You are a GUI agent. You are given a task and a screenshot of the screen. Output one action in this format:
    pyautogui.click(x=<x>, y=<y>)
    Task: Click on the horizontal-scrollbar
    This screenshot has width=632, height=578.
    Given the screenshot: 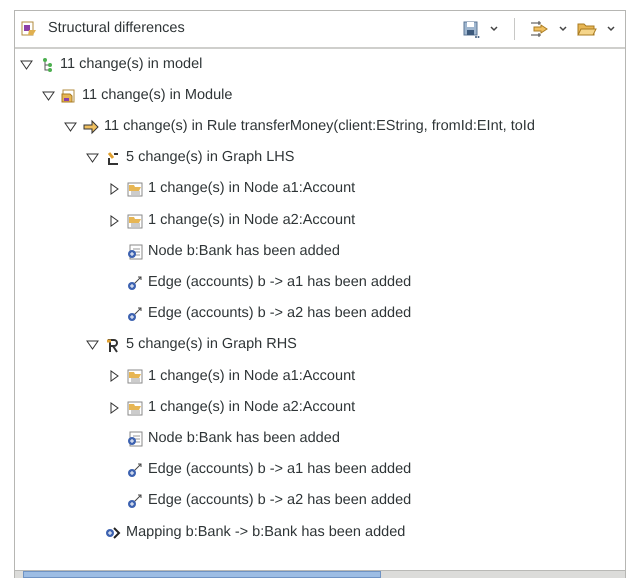 What is the action you would take?
    pyautogui.click(x=320, y=574)
    